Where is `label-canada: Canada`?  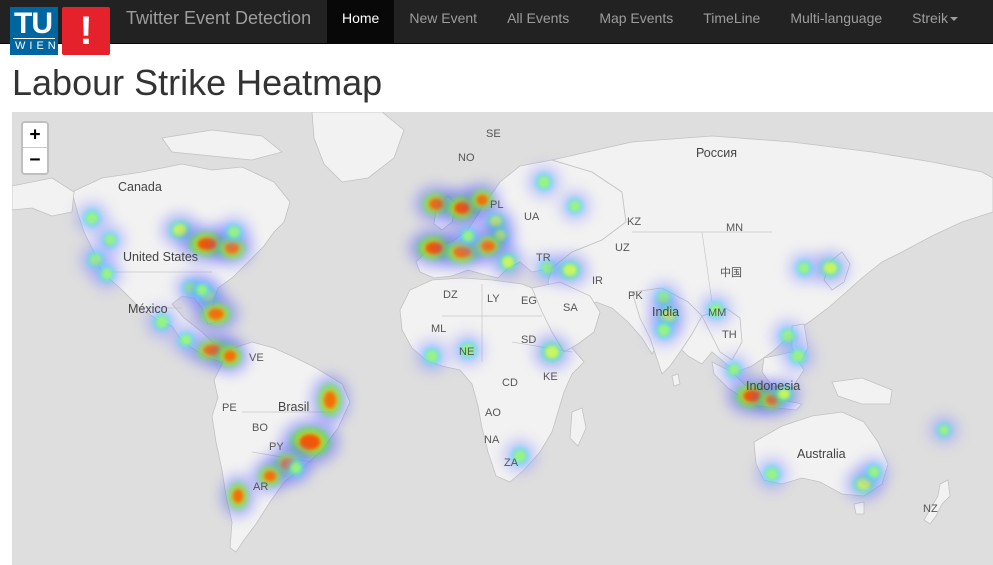
label-canada: Canada is located at coordinates (140, 187).